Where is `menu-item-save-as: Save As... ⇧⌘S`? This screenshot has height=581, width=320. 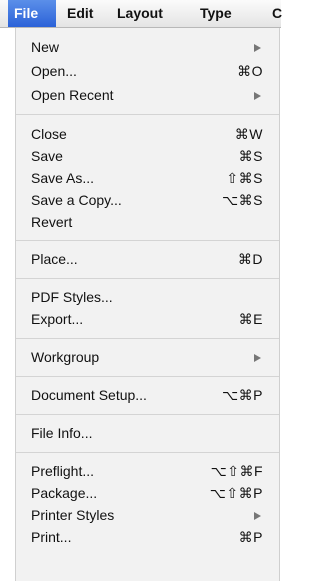
menu-item-save-as: Save As... ⇧⌘S is located at coordinates (147, 179).